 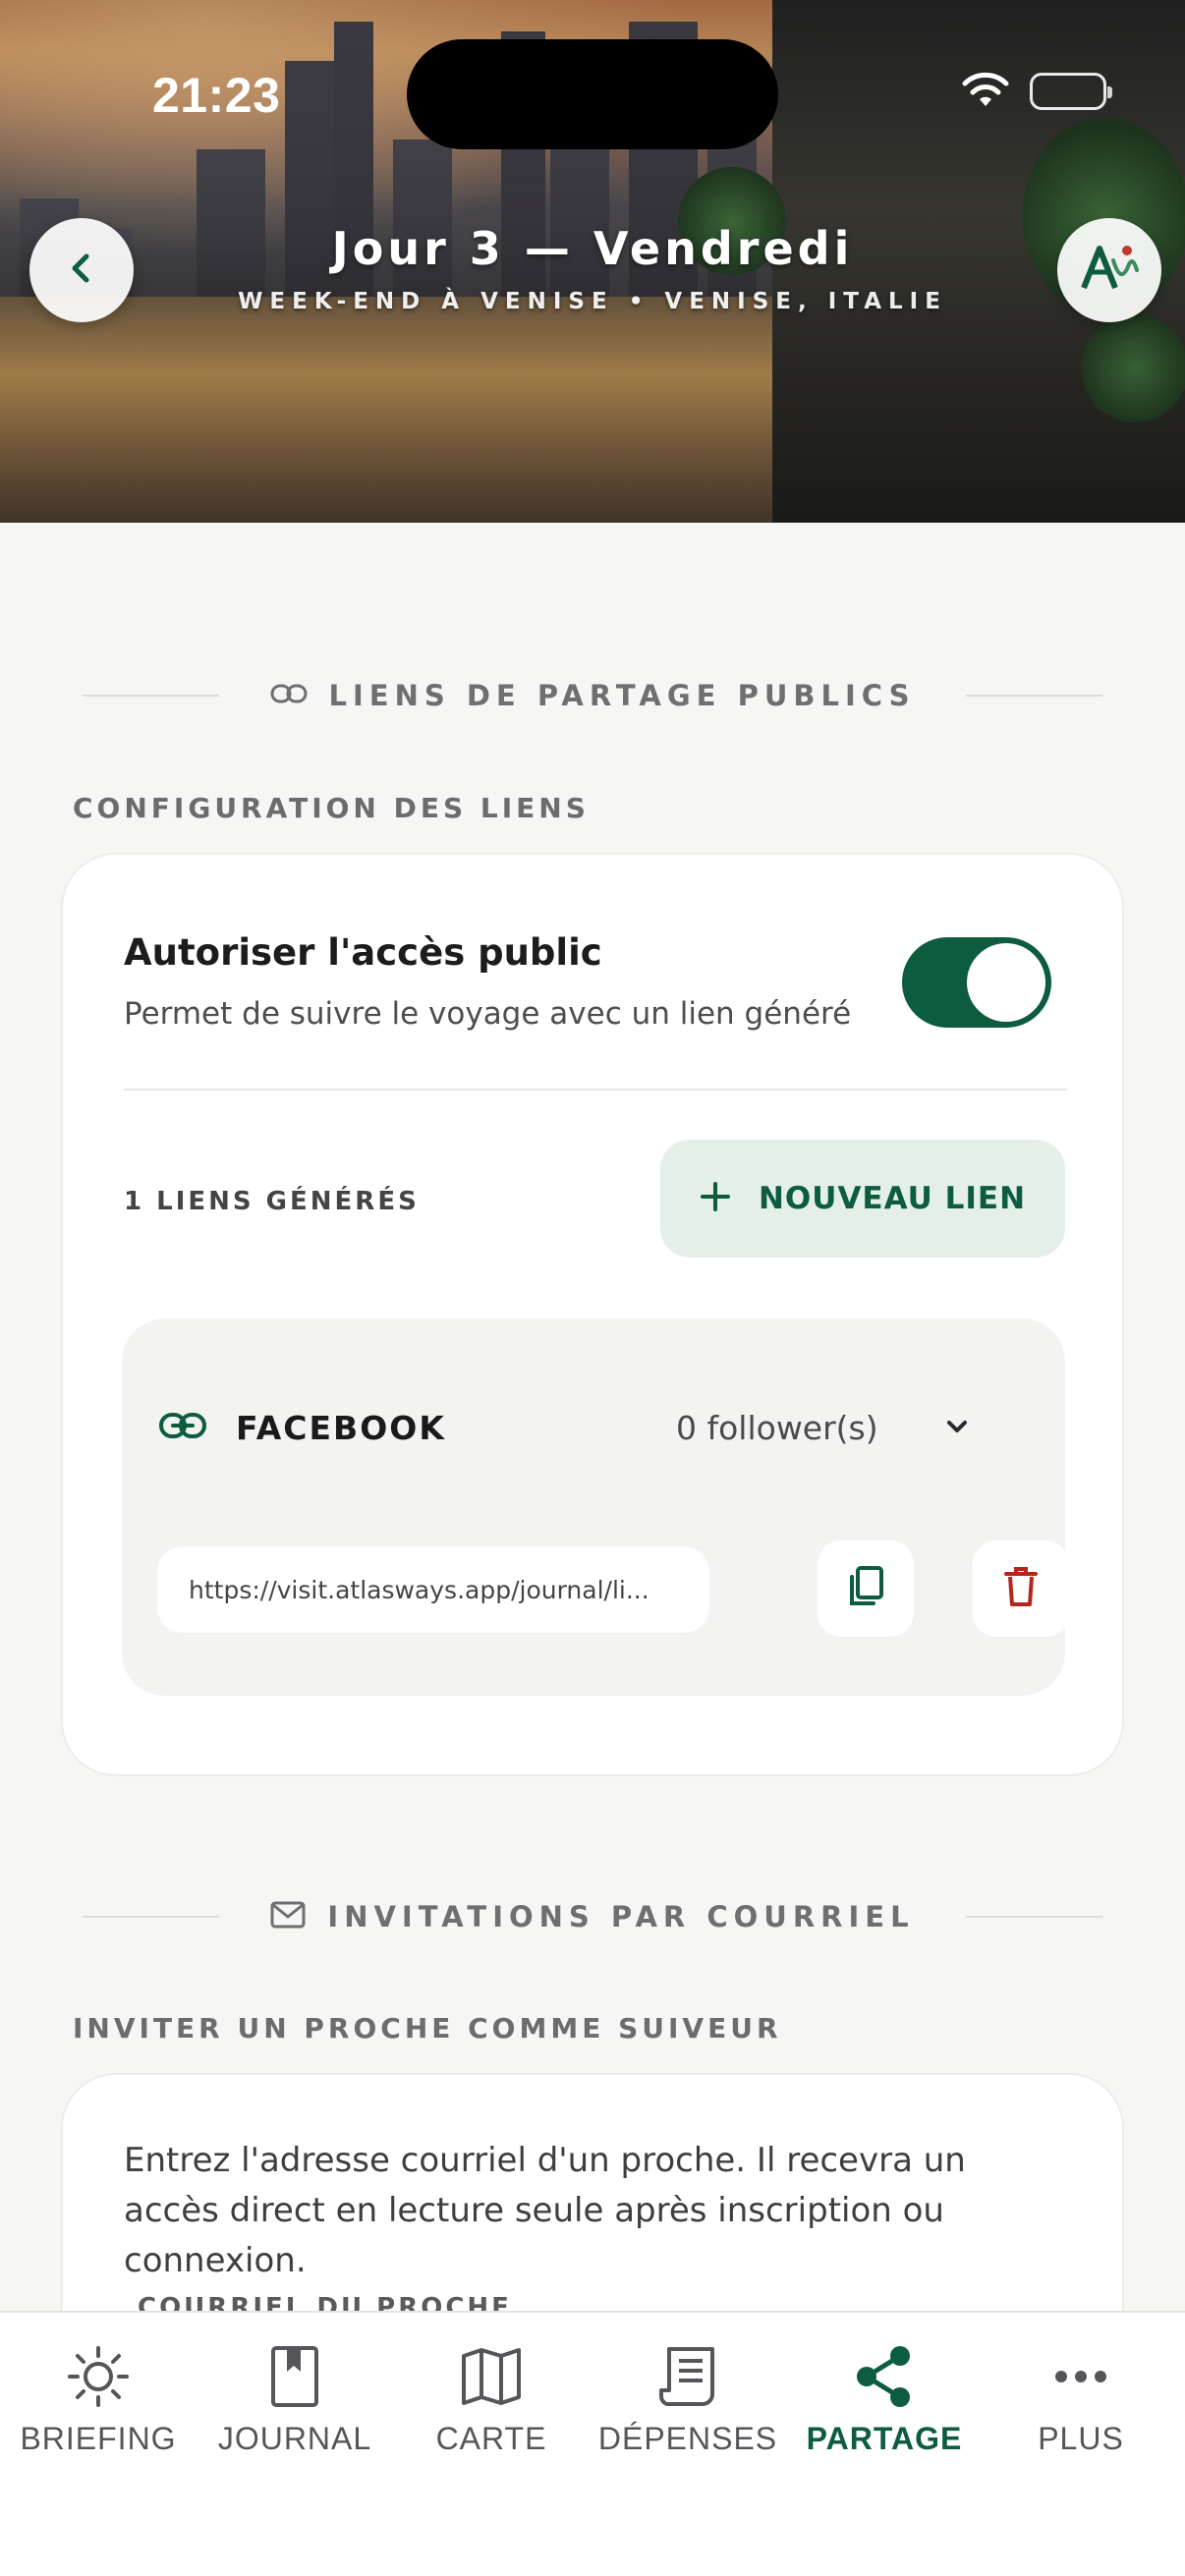 What do you see at coordinates (1006, 982) in the screenshot?
I see `toggle-knob` at bounding box center [1006, 982].